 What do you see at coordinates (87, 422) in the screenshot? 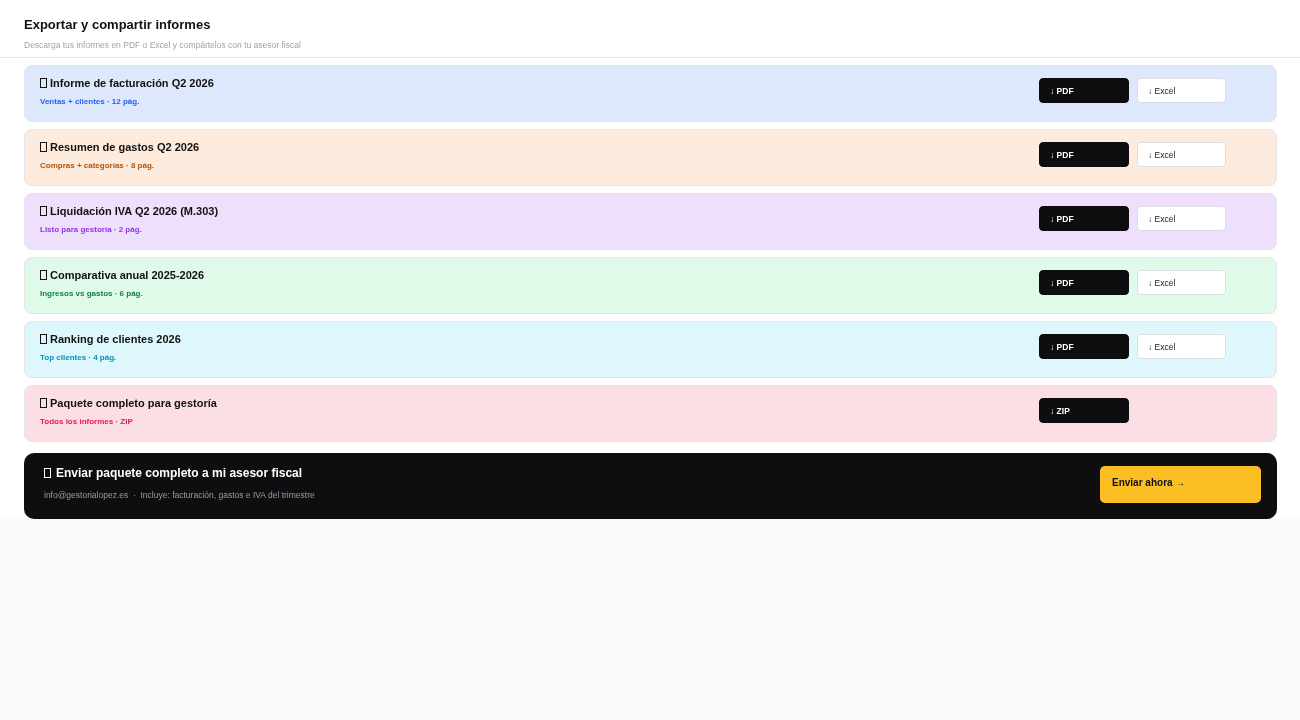
I see `report-detail: Todos los informes · ZIP` at bounding box center [87, 422].